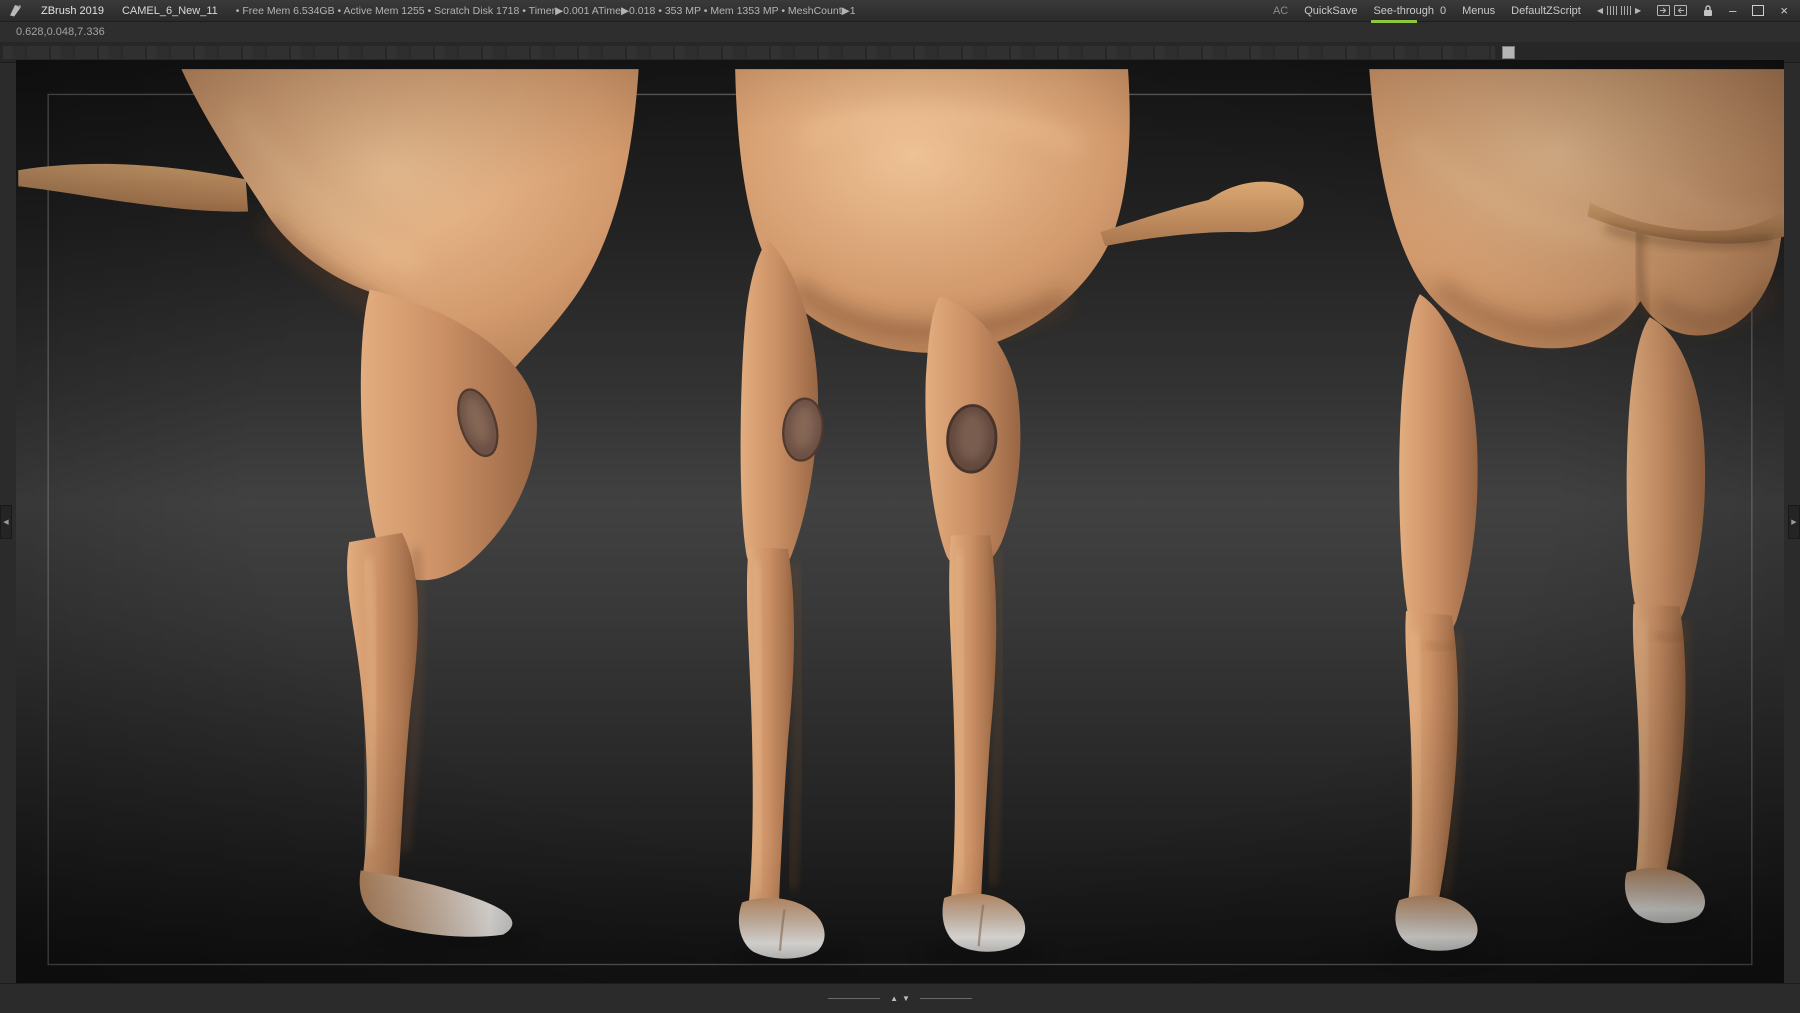  What do you see at coordinates (1708, 10) in the screenshot?
I see `lock-icon` at bounding box center [1708, 10].